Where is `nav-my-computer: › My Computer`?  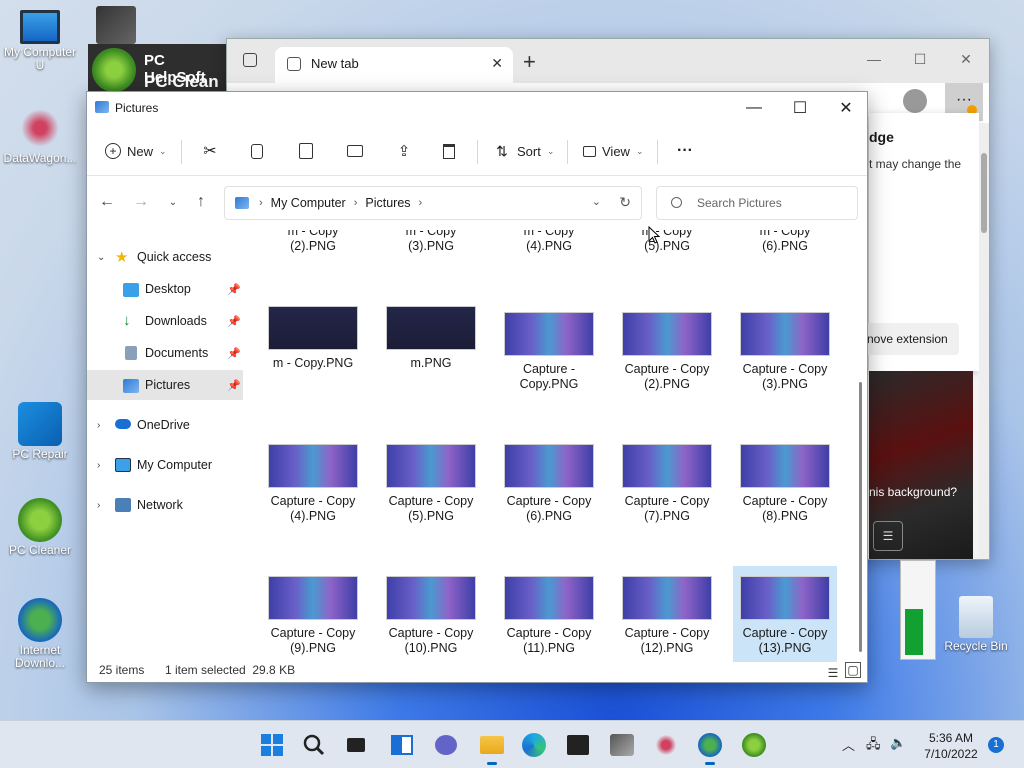
nav-my-computer: › My Computer is located at coordinates (165, 465).